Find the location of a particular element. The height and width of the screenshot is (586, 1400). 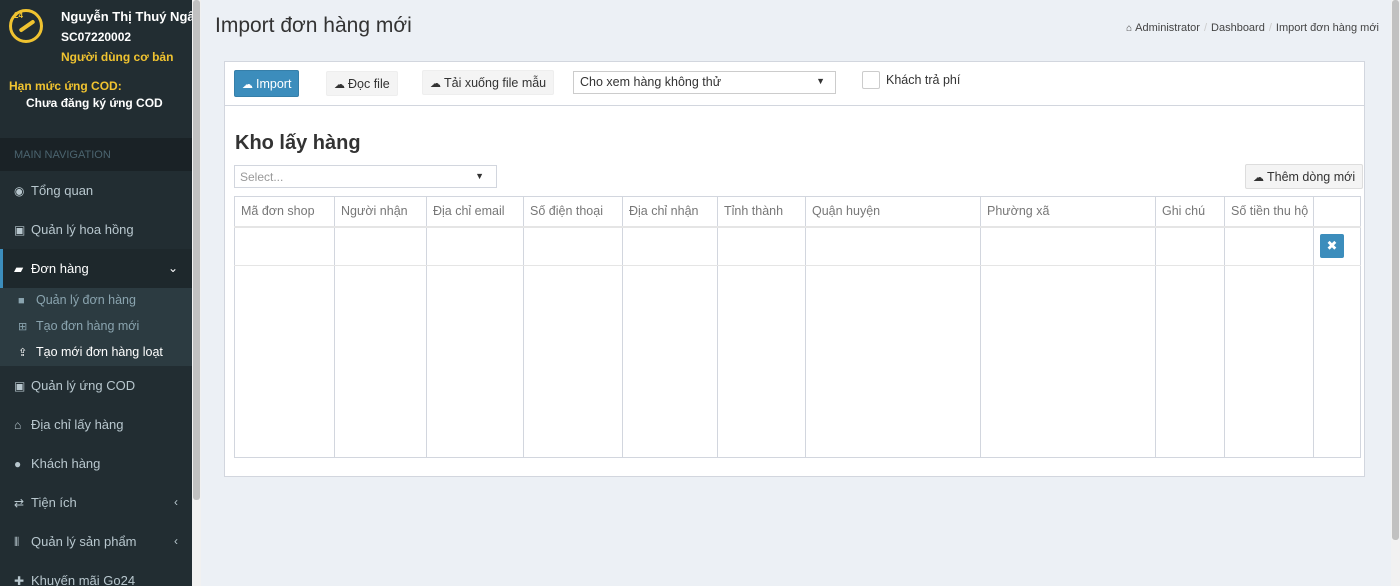

page-scrollbar-thumb is located at coordinates (1395, 270).